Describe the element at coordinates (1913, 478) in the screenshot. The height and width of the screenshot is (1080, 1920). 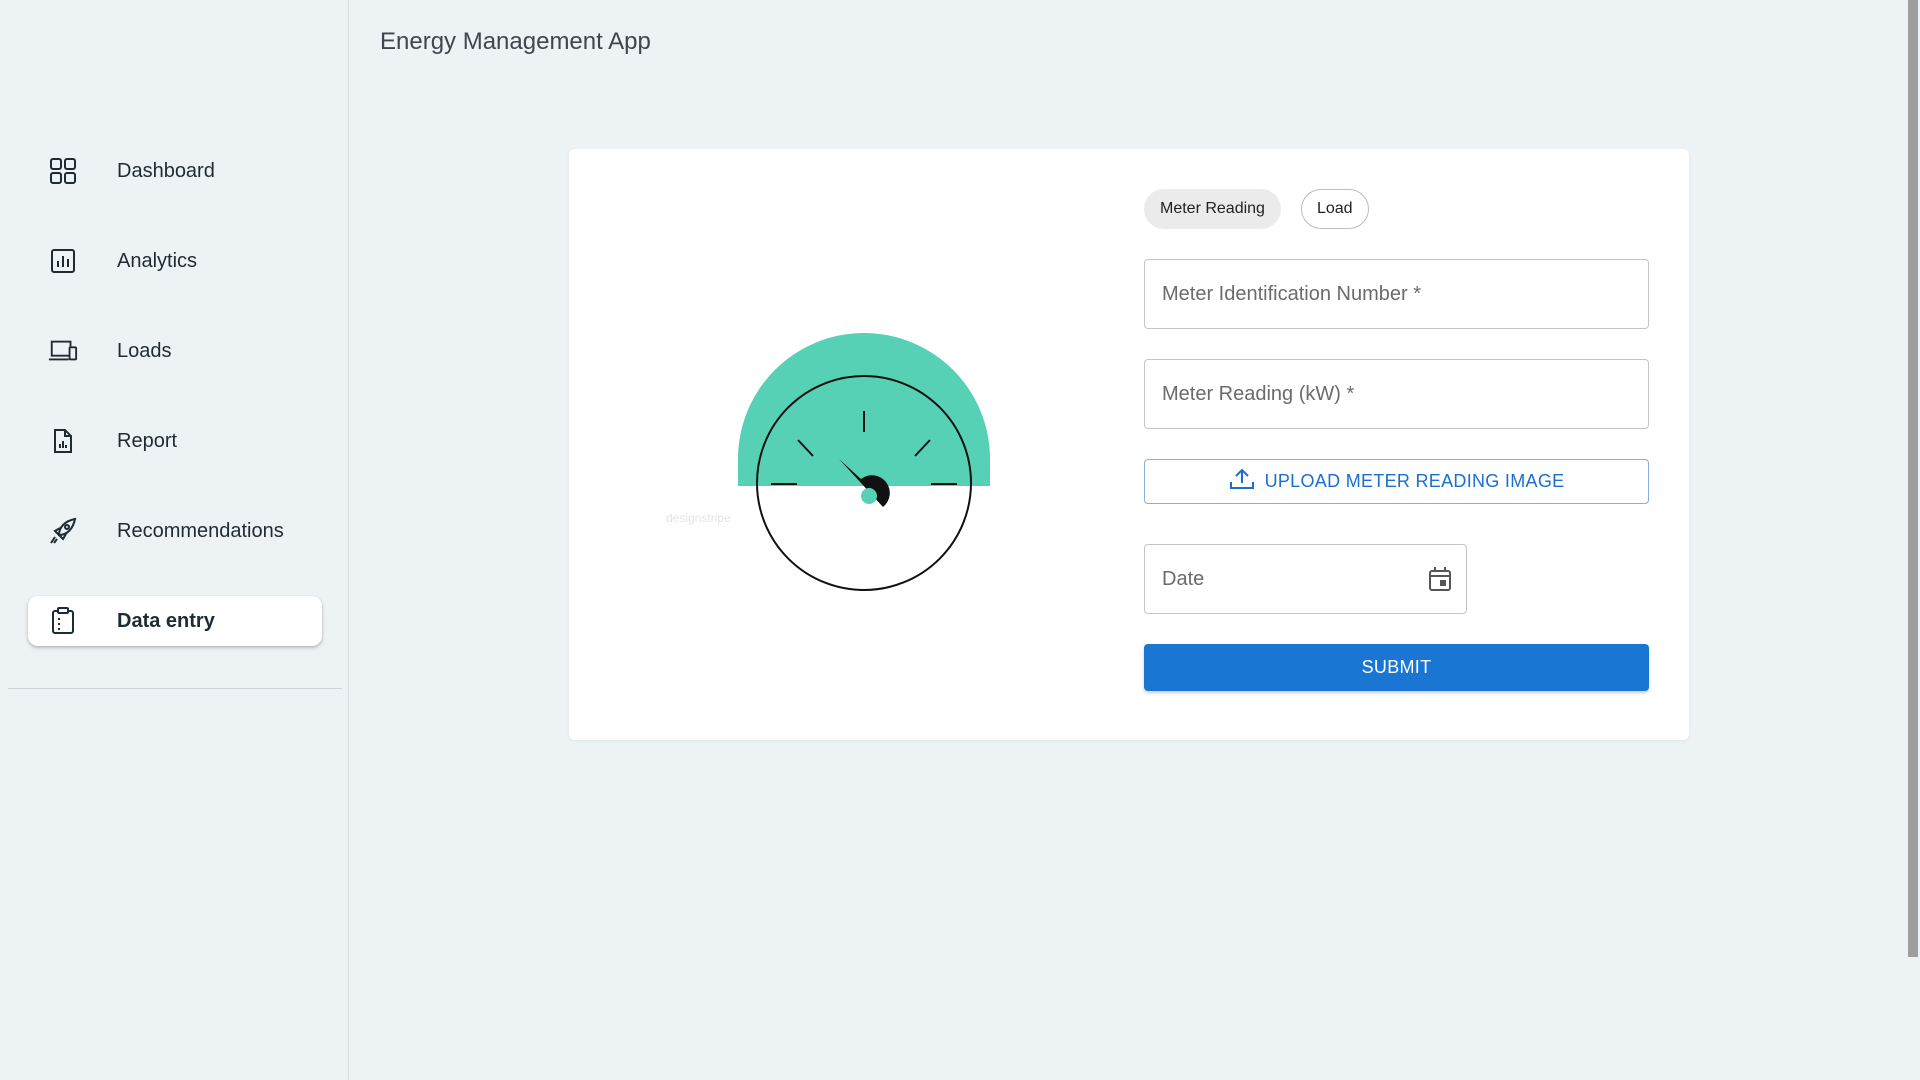
I see `scrollbar-thumb` at that location.